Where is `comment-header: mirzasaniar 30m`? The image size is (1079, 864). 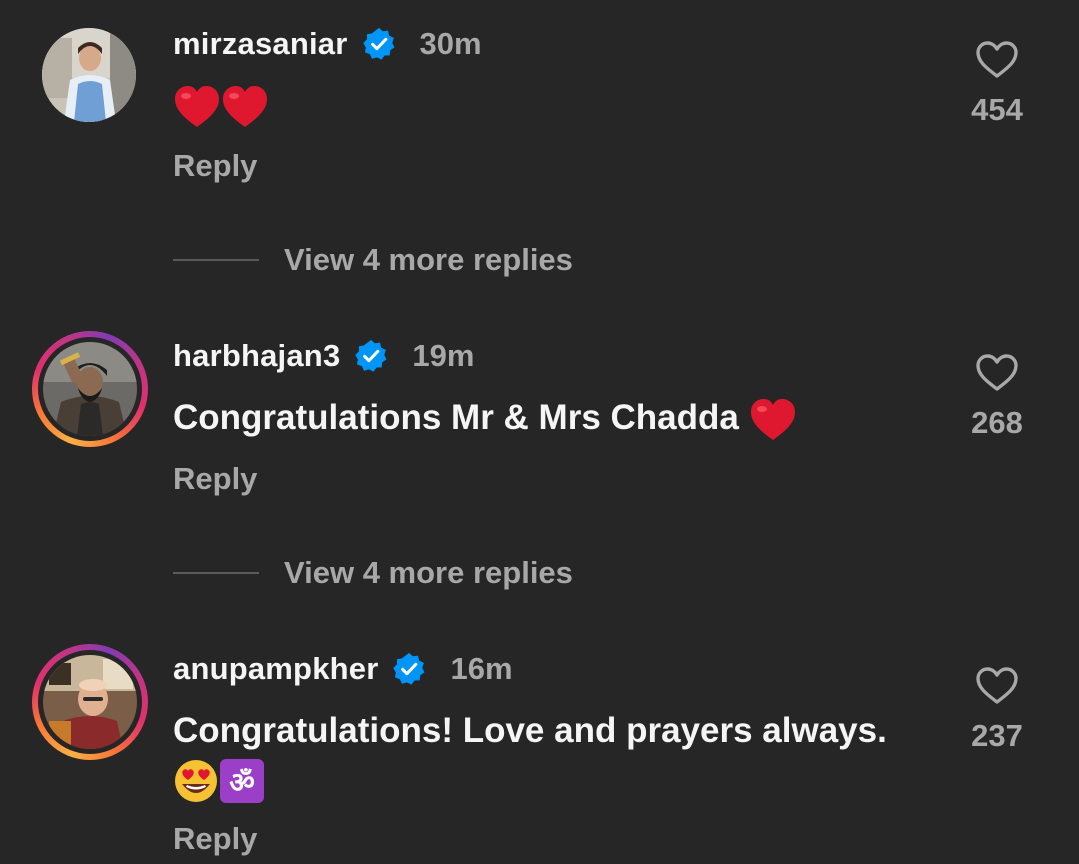
comment-header: mirzasaniar 30m is located at coordinates (327, 44).